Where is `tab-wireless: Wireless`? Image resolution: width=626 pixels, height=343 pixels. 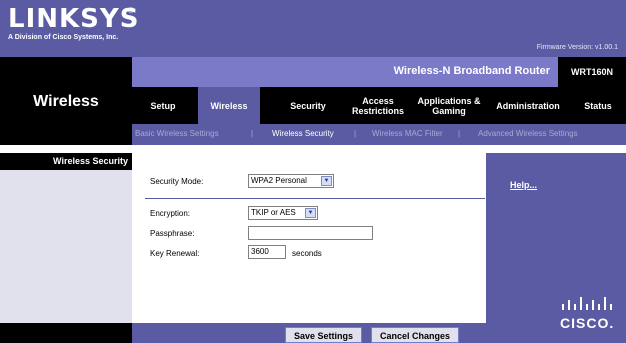 tab-wireless: Wireless is located at coordinates (229, 105).